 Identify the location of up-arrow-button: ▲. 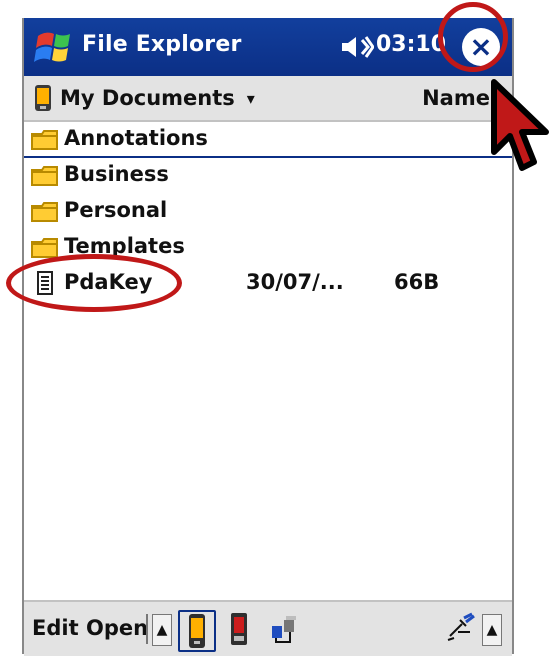
(162, 630).